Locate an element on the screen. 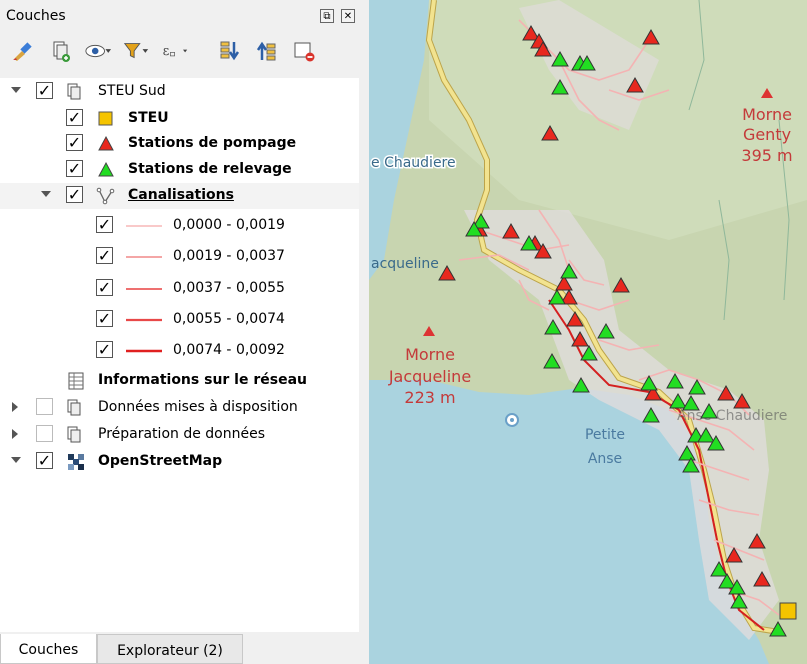 The height and width of the screenshot is (664, 807). panel-title-bar: Couches ⧉ ✕ is located at coordinates (181, 16).